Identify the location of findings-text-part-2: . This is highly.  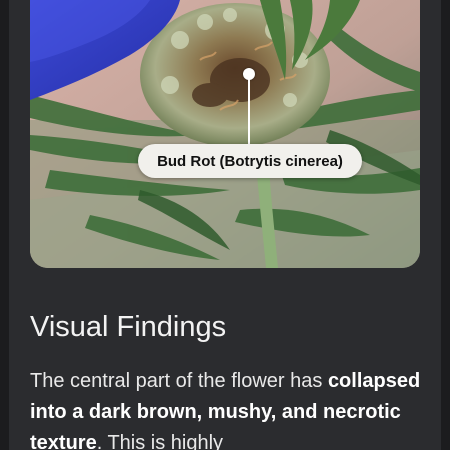
(160, 441).